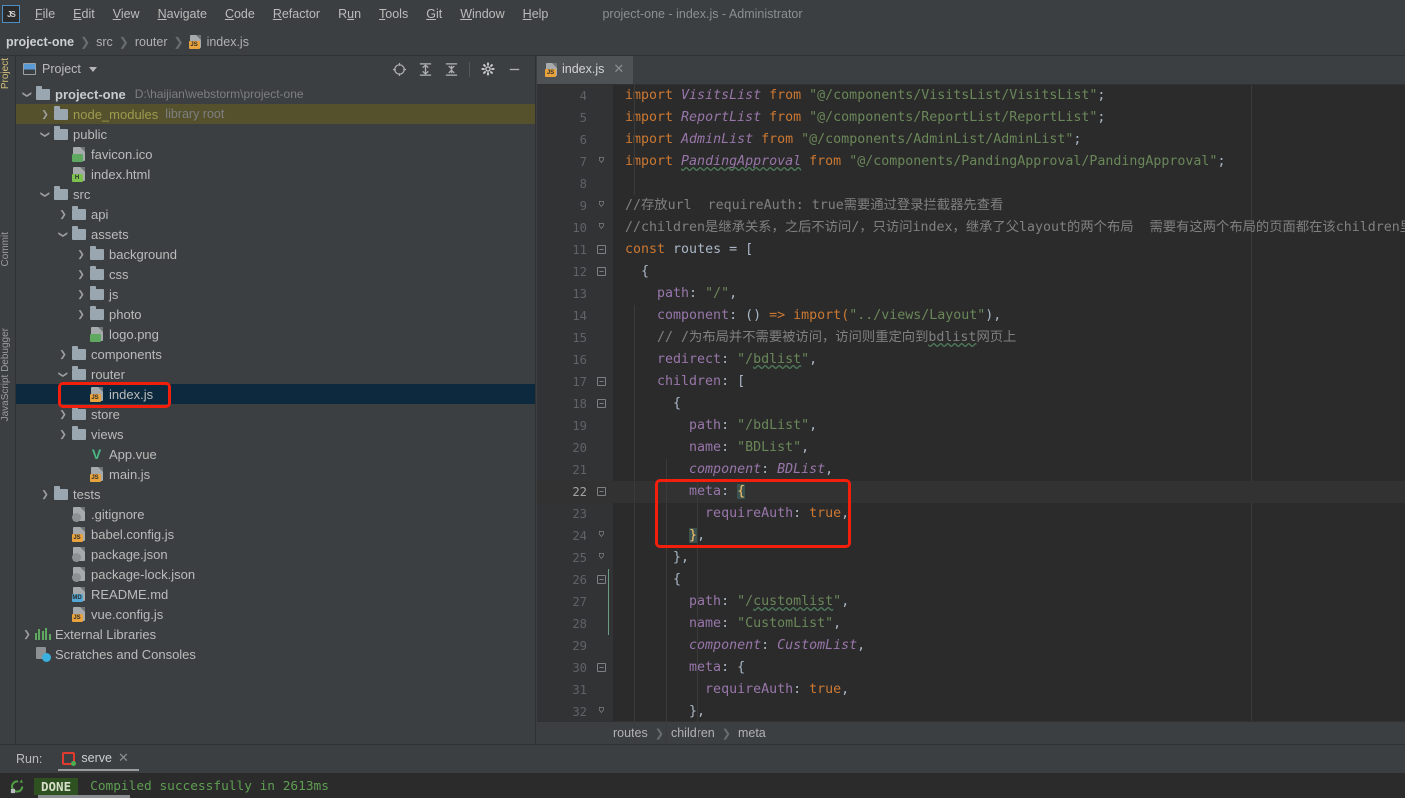 Image resolution: width=1405 pixels, height=798 pixels. What do you see at coordinates (971, 448) in the screenshot?
I see `code-line-20: 20 name: "BDList",` at bounding box center [971, 448].